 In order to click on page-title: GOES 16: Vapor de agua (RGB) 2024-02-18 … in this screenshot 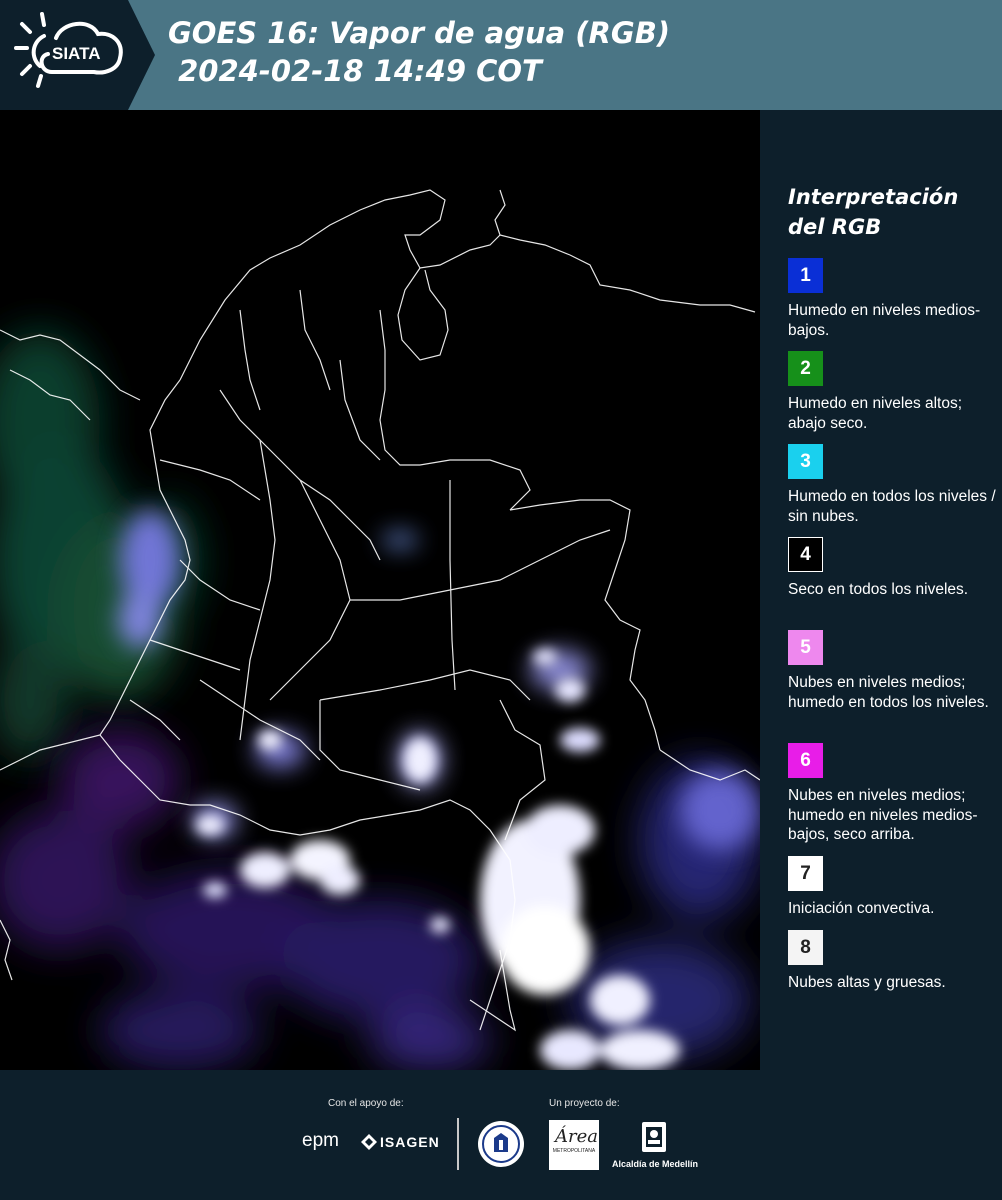, I will do `click(419, 52)`.